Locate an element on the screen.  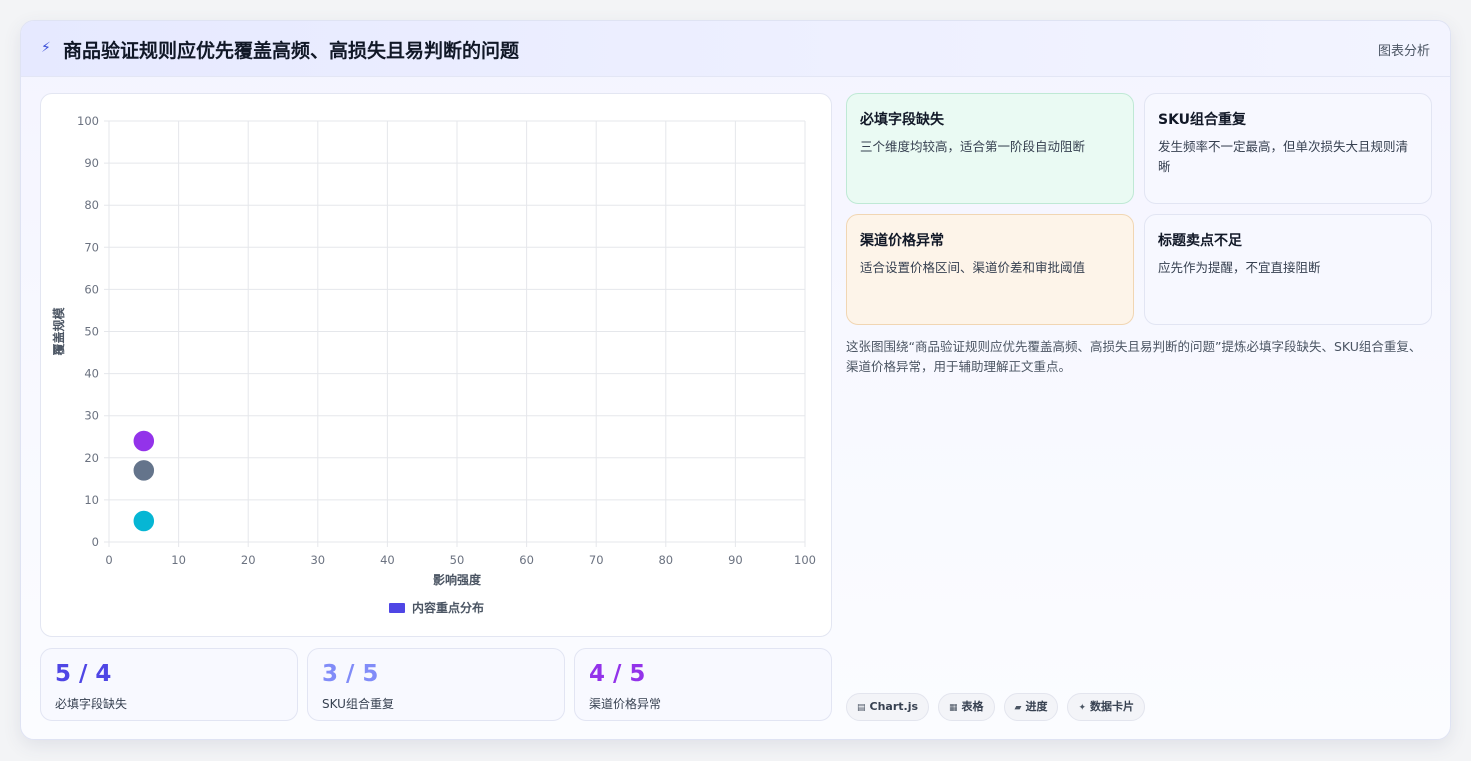
info-card-title: SKU组合重复 is located at coordinates (1202, 120).